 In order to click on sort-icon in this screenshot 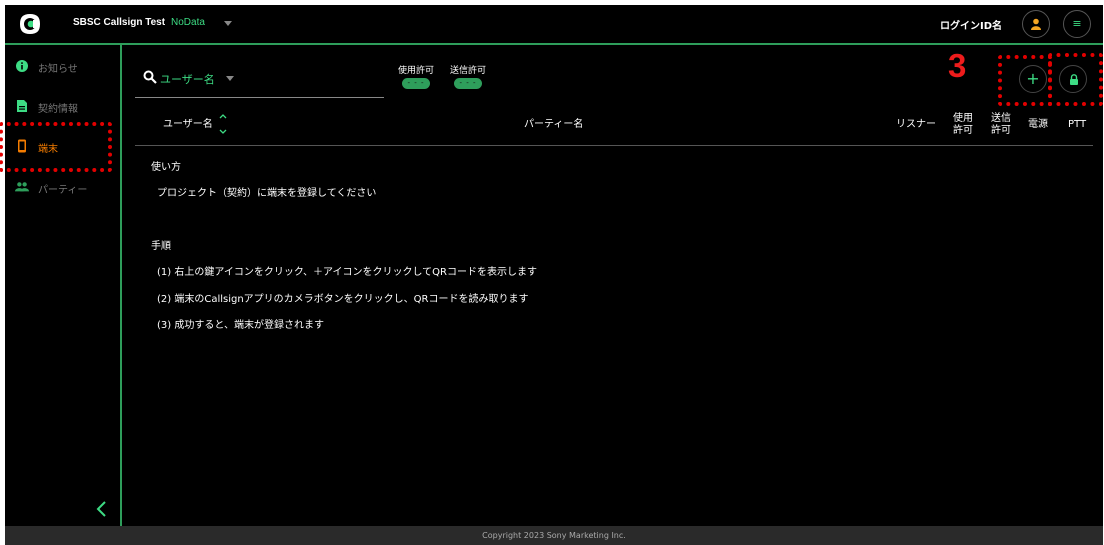, I will do `click(223, 124)`.